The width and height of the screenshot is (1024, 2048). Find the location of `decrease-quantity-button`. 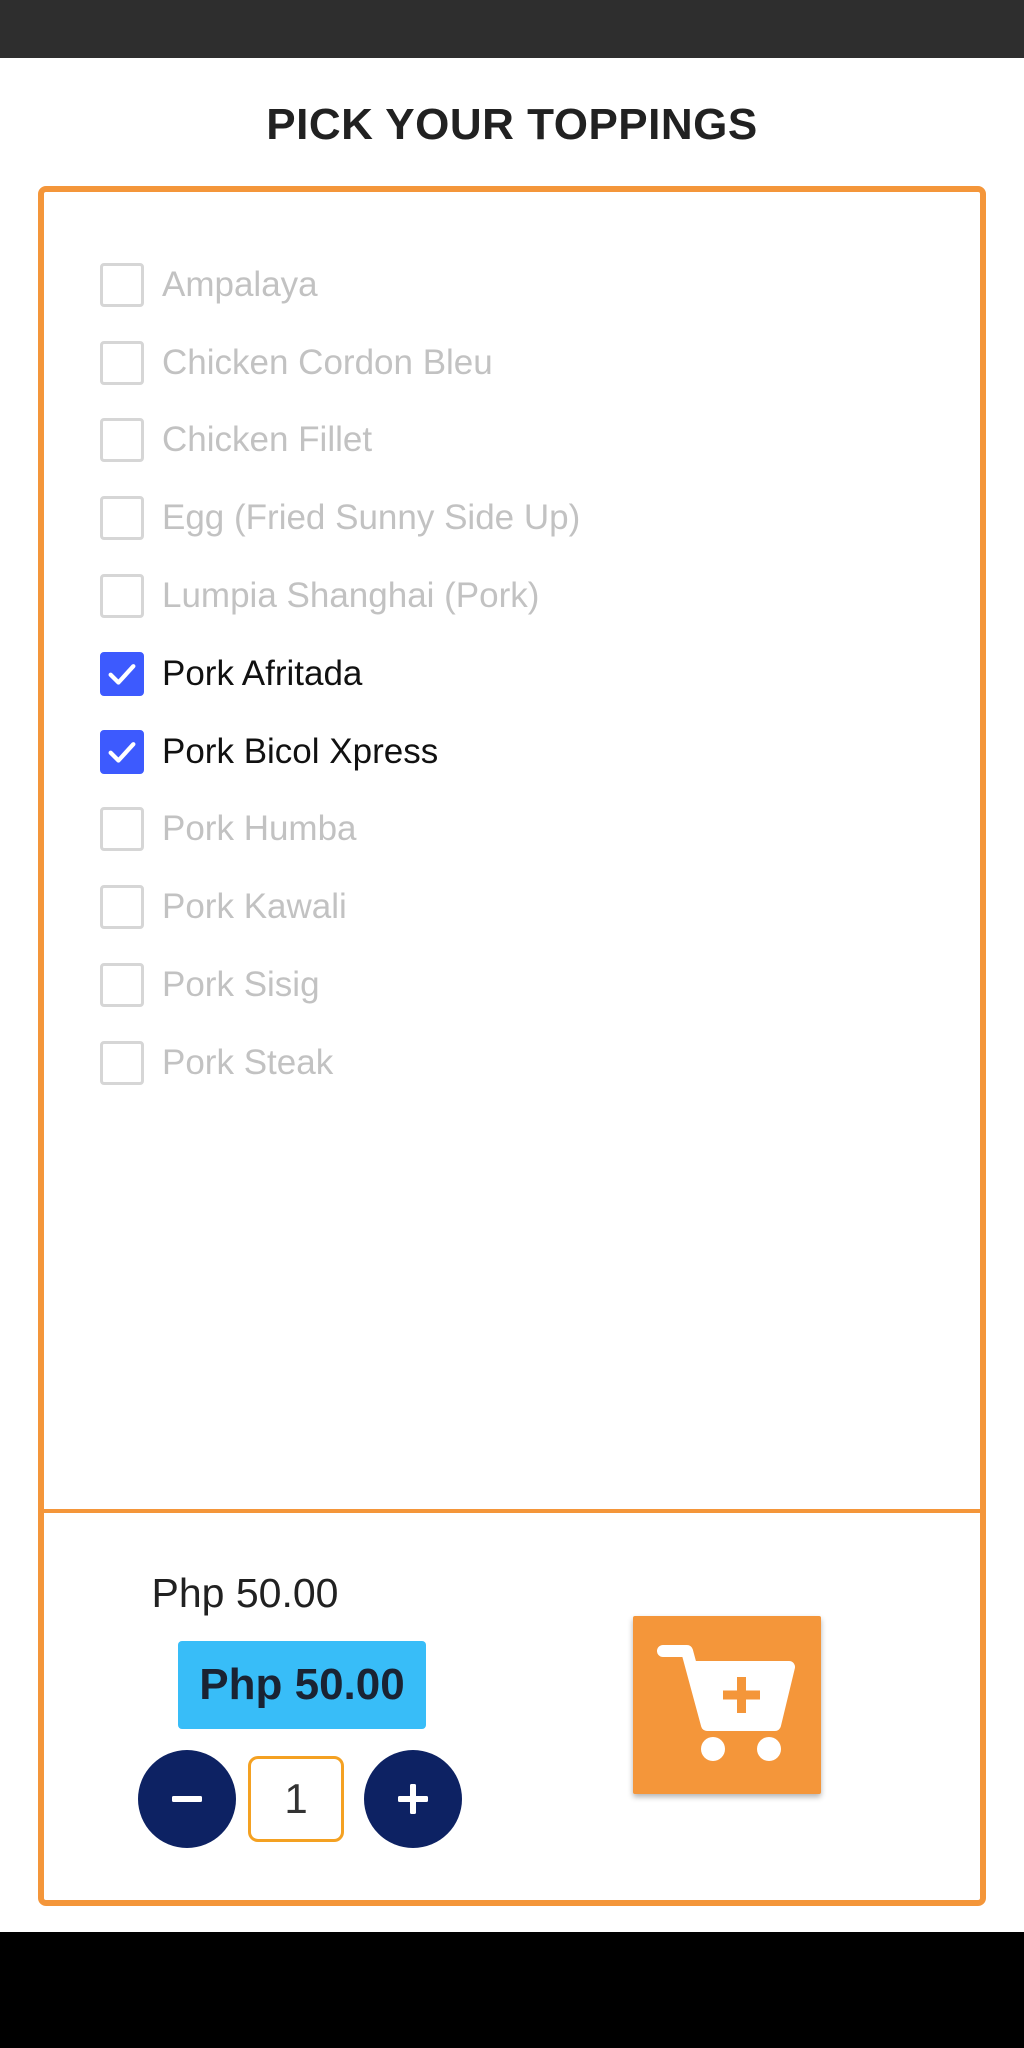

decrease-quantity-button is located at coordinates (187, 1799).